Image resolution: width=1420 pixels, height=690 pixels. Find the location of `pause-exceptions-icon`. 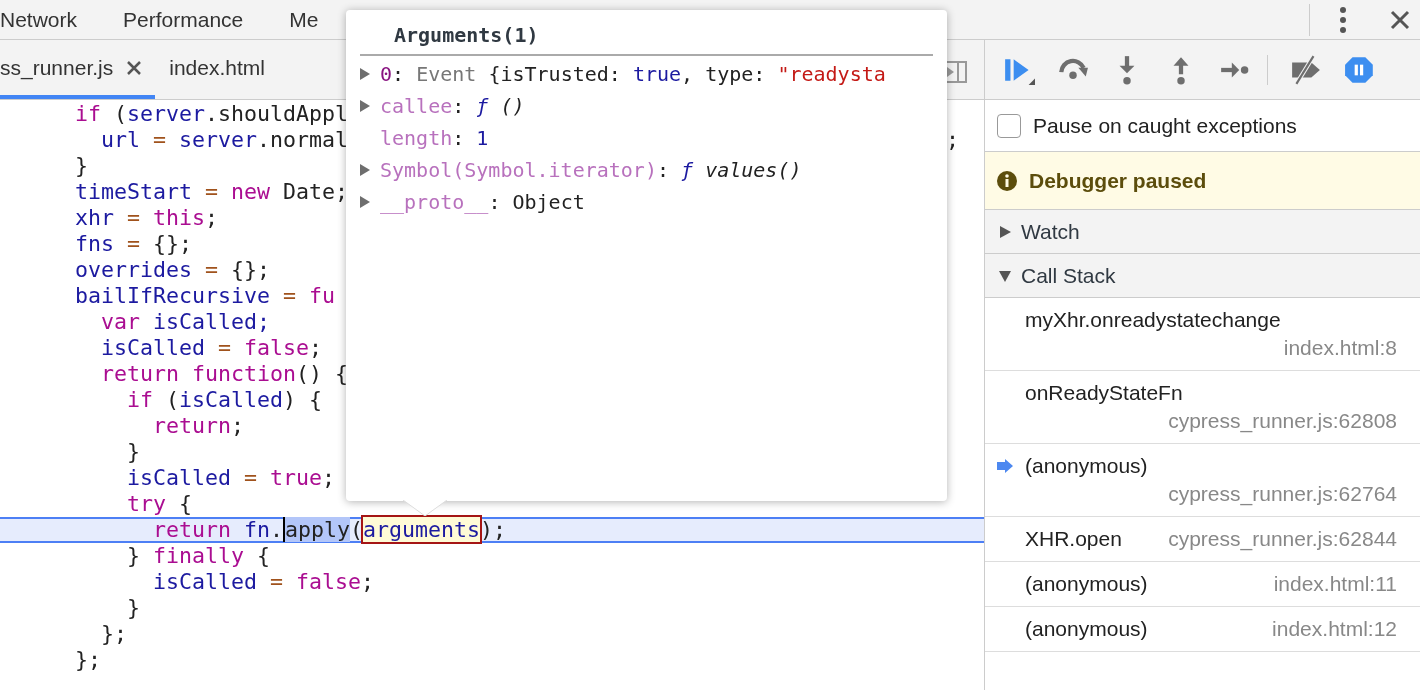

pause-exceptions-icon is located at coordinates (1360, 69).